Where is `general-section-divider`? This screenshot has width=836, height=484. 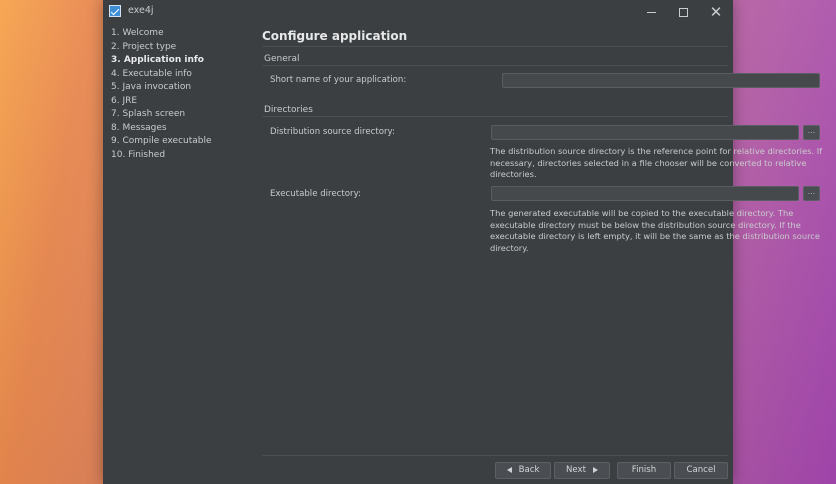 general-section-divider is located at coordinates (495, 65).